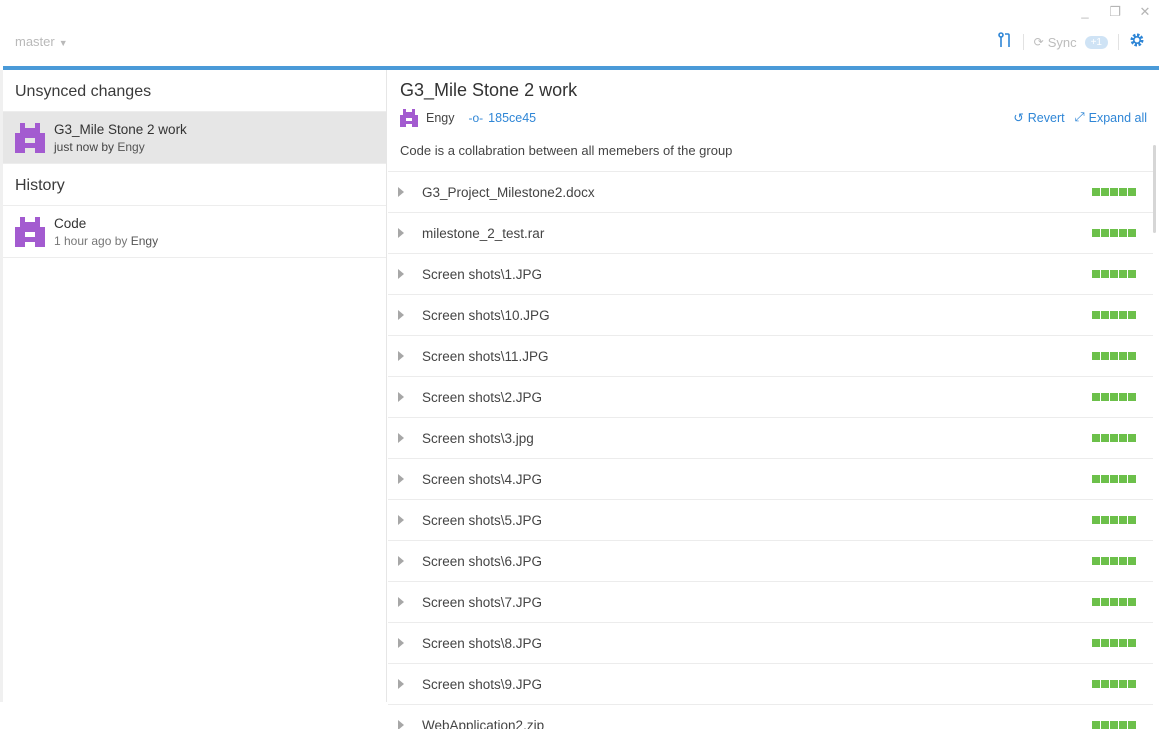 This screenshot has width=1159, height=729. I want to click on file-row: Screen shots\1.JPG, so click(770, 274).